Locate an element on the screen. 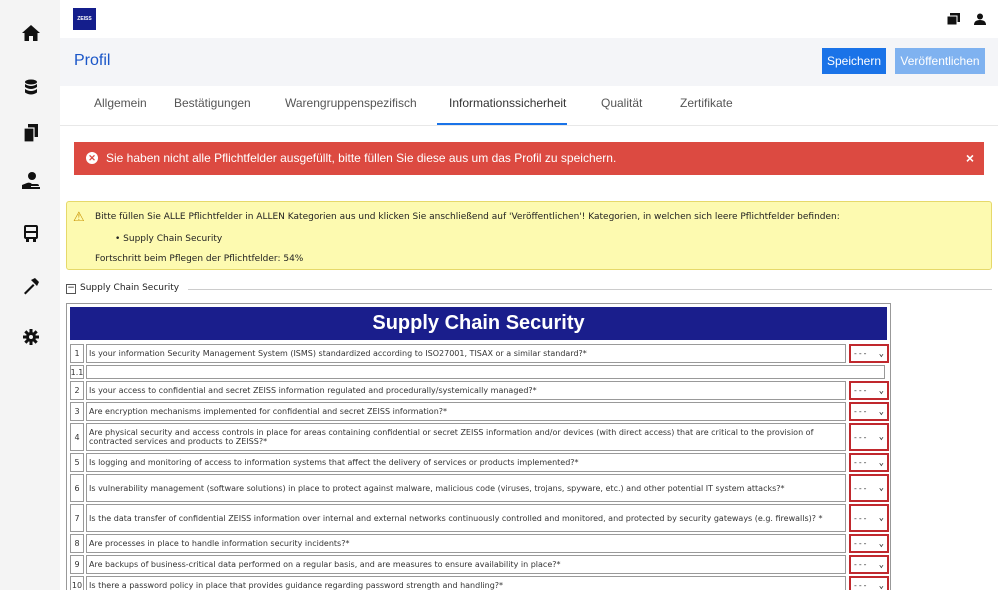  active-tab-indicator is located at coordinates (502, 124).